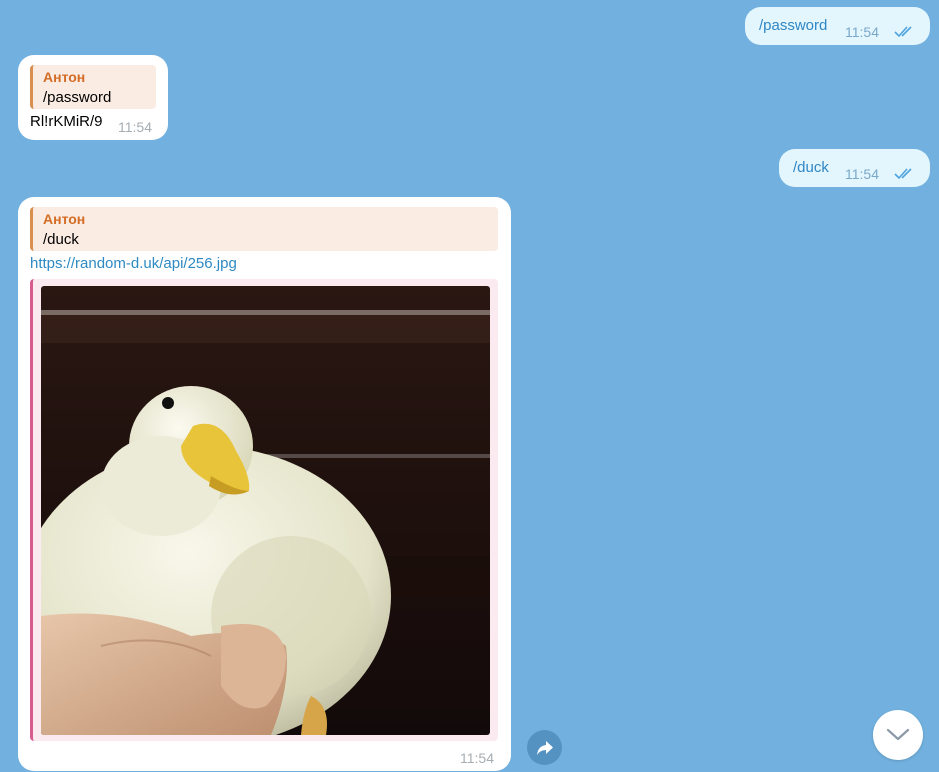  Describe the element at coordinates (837, 26) in the screenshot. I see `outgoing-message-password: /password 11:54` at that location.